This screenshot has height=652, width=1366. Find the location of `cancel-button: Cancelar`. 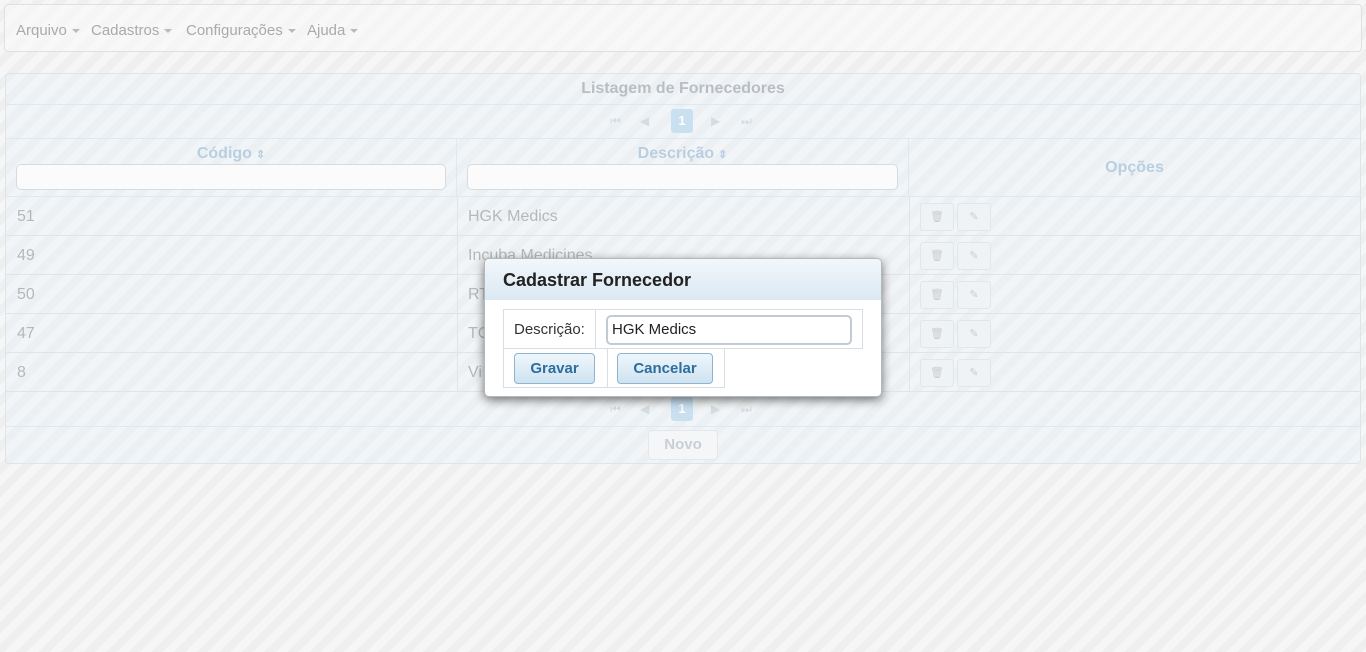

cancel-button: Cancelar is located at coordinates (665, 368).